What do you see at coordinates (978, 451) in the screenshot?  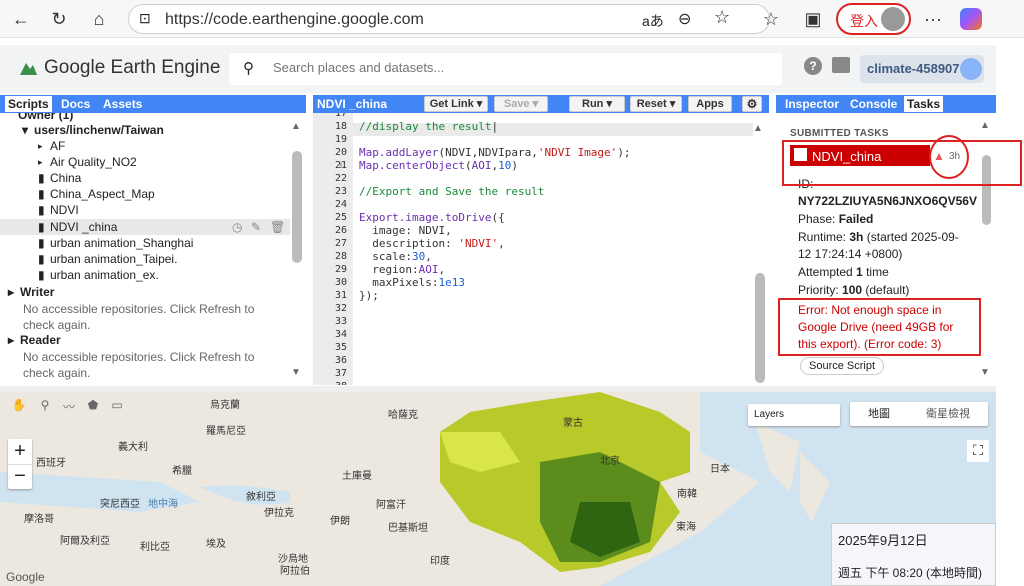 I see `fullscreen-icon: ⛶` at bounding box center [978, 451].